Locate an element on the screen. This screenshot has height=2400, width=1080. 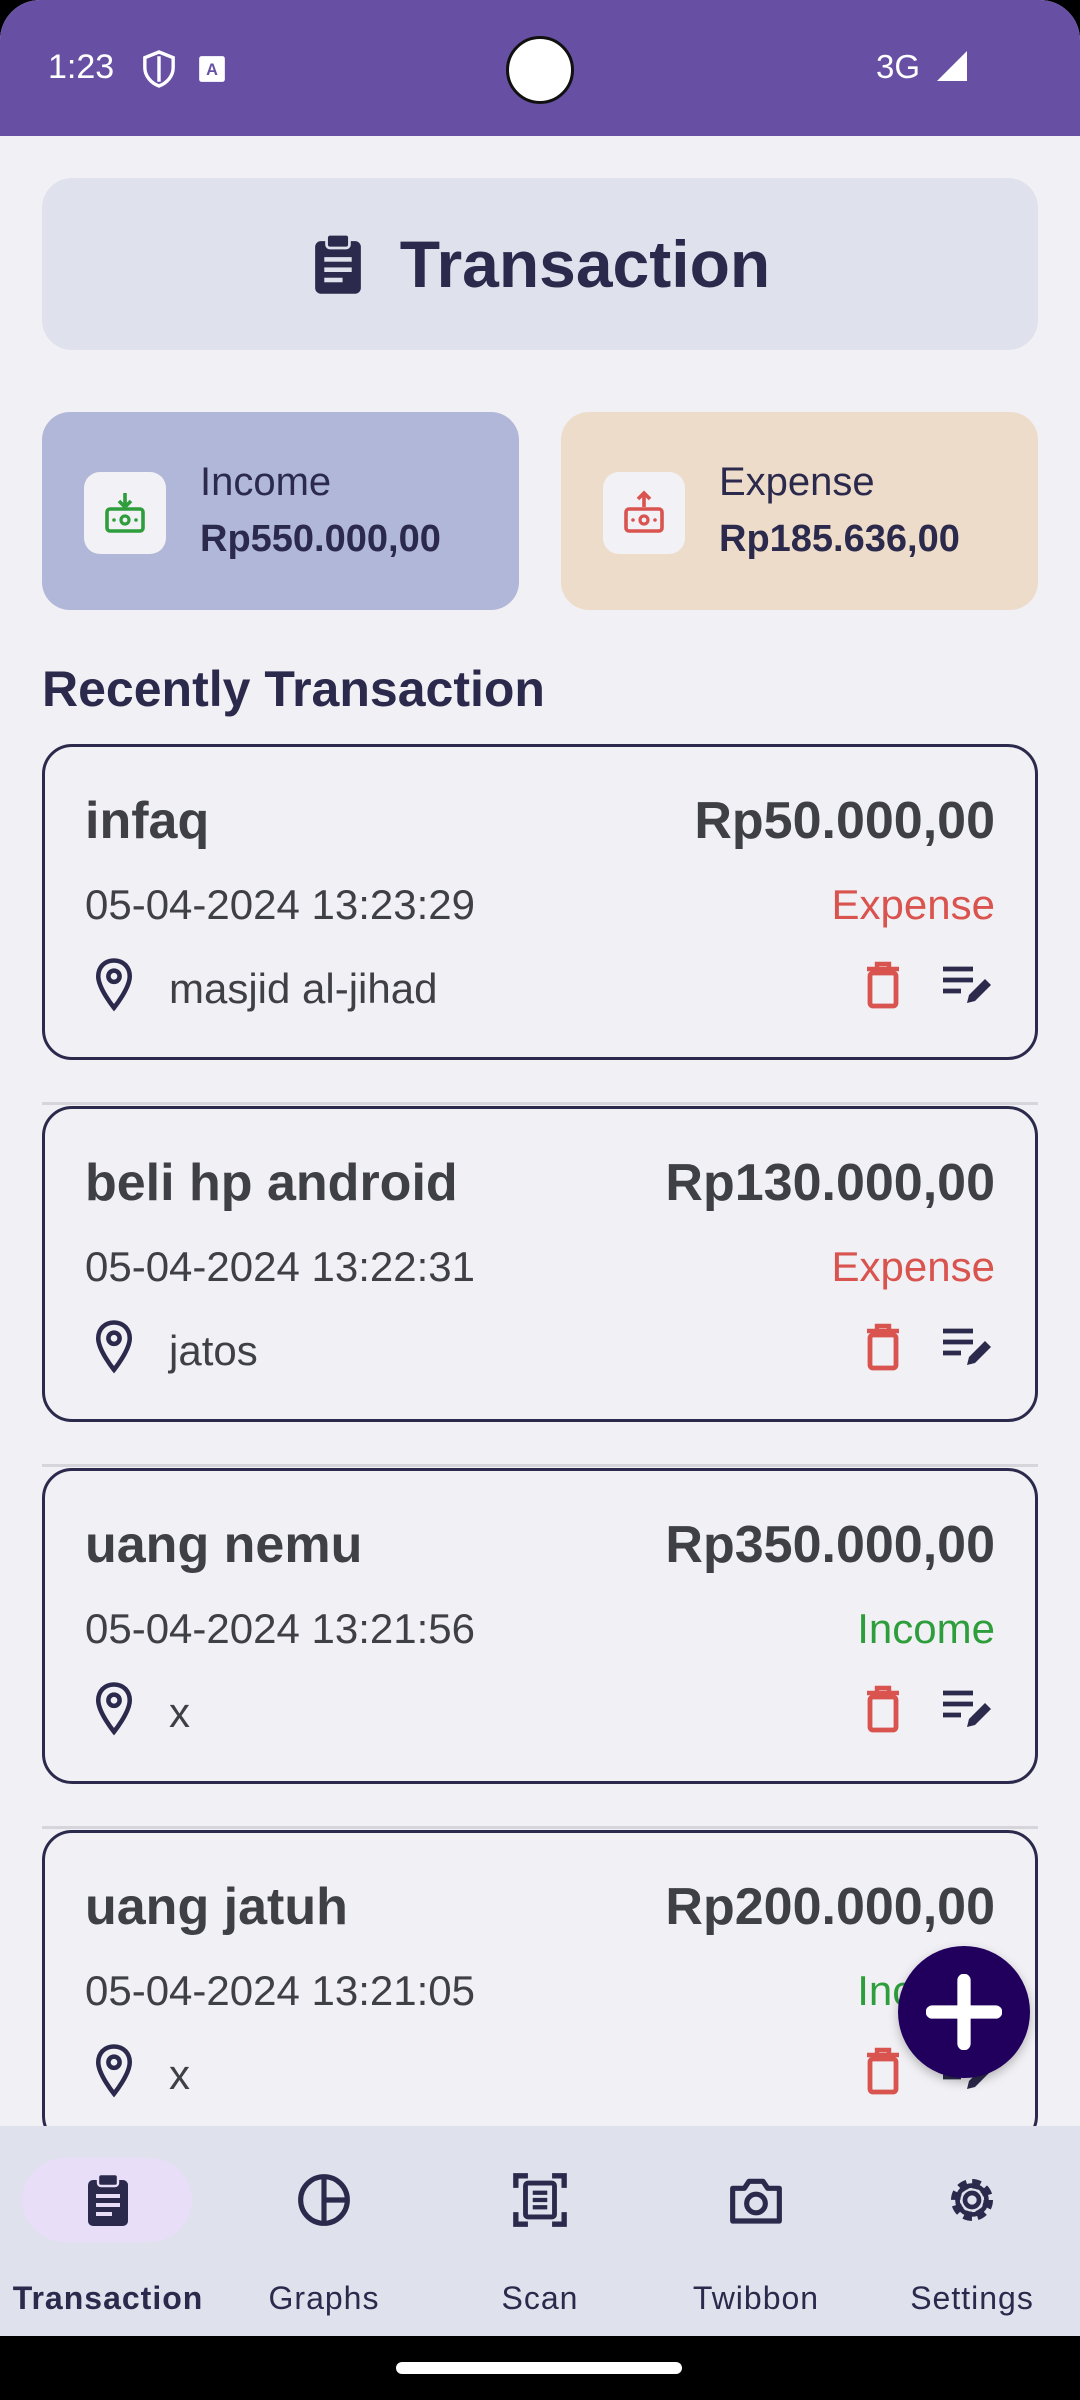
transaction-amount: Rp130.000,00 is located at coordinates (830, 1183).